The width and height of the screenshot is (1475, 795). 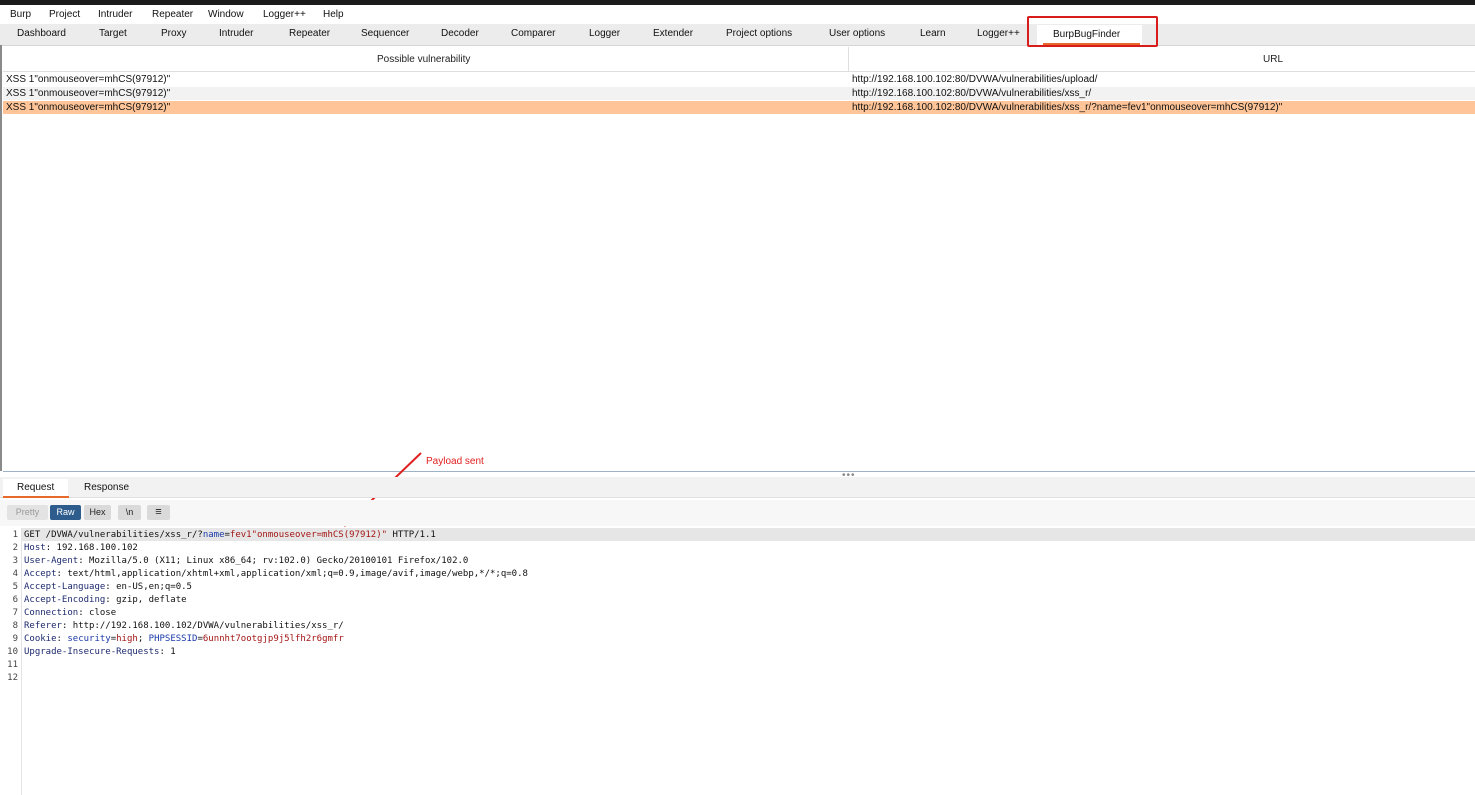 I want to click on menu-burp: Burp, so click(x=20, y=14).